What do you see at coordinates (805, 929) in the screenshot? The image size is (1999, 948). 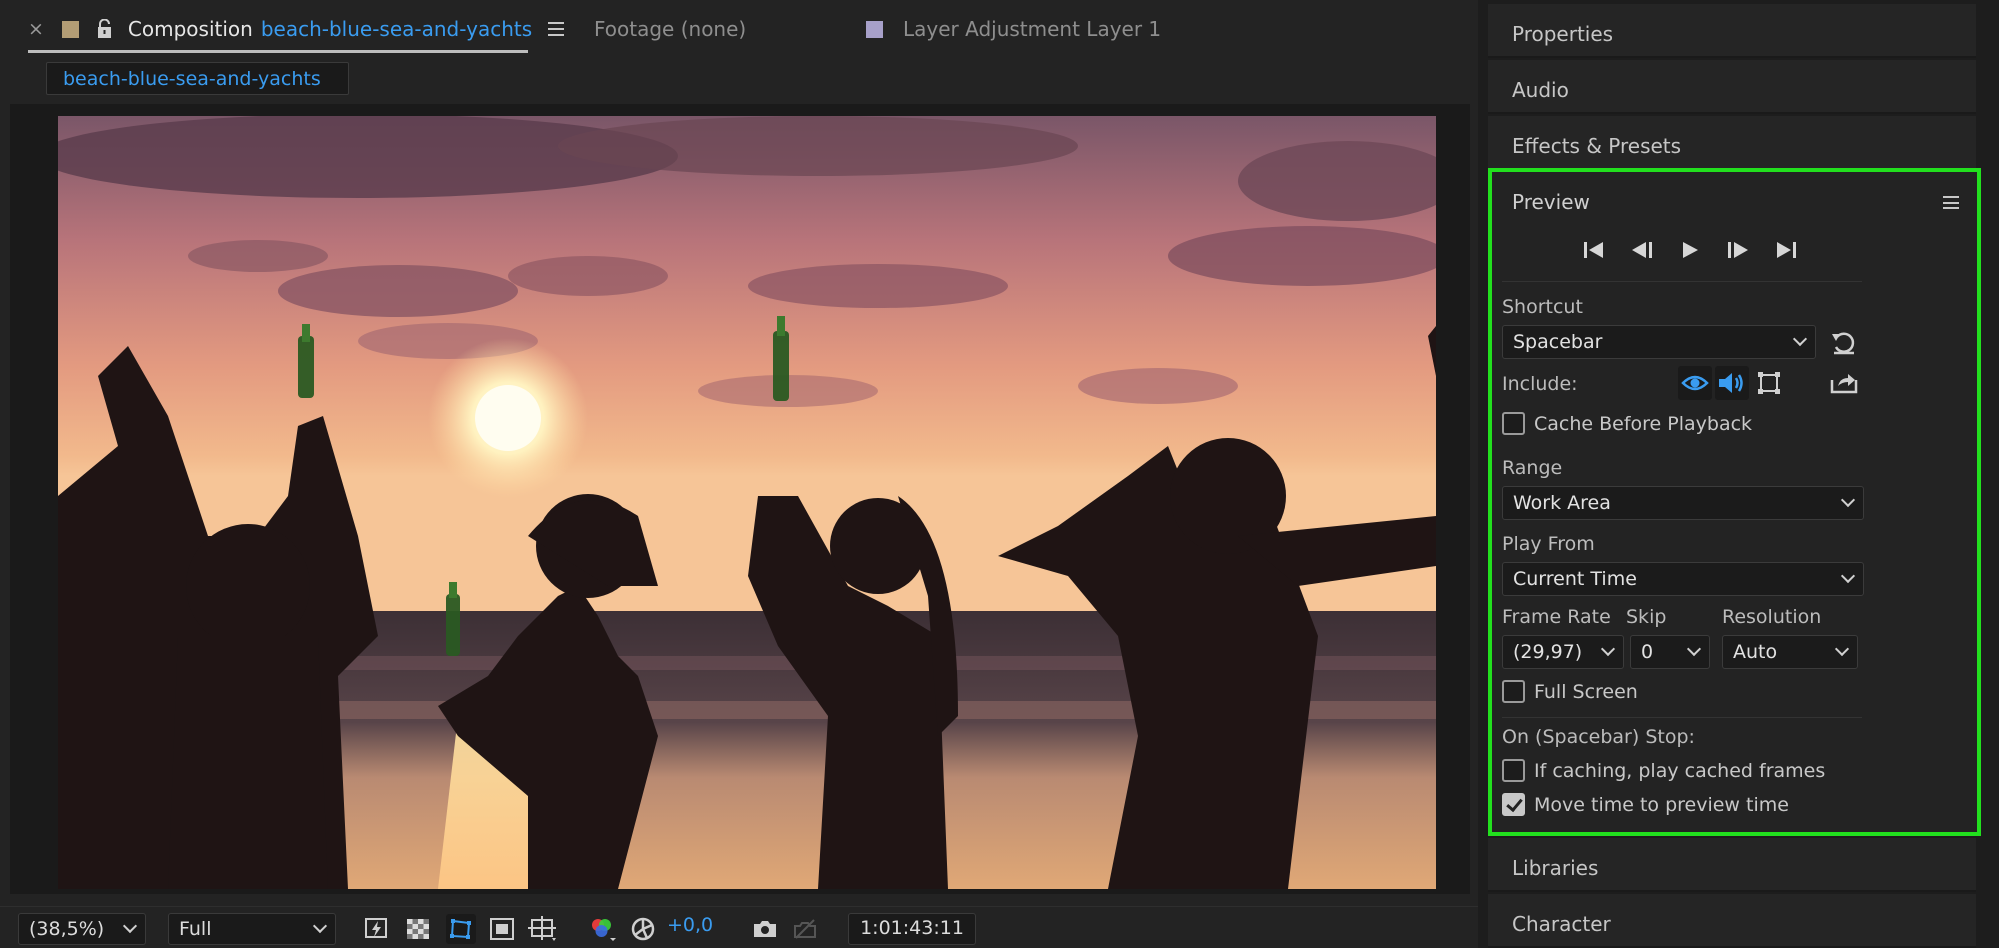 I see `show-snapshot-icon` at bounding box center [805, 929].